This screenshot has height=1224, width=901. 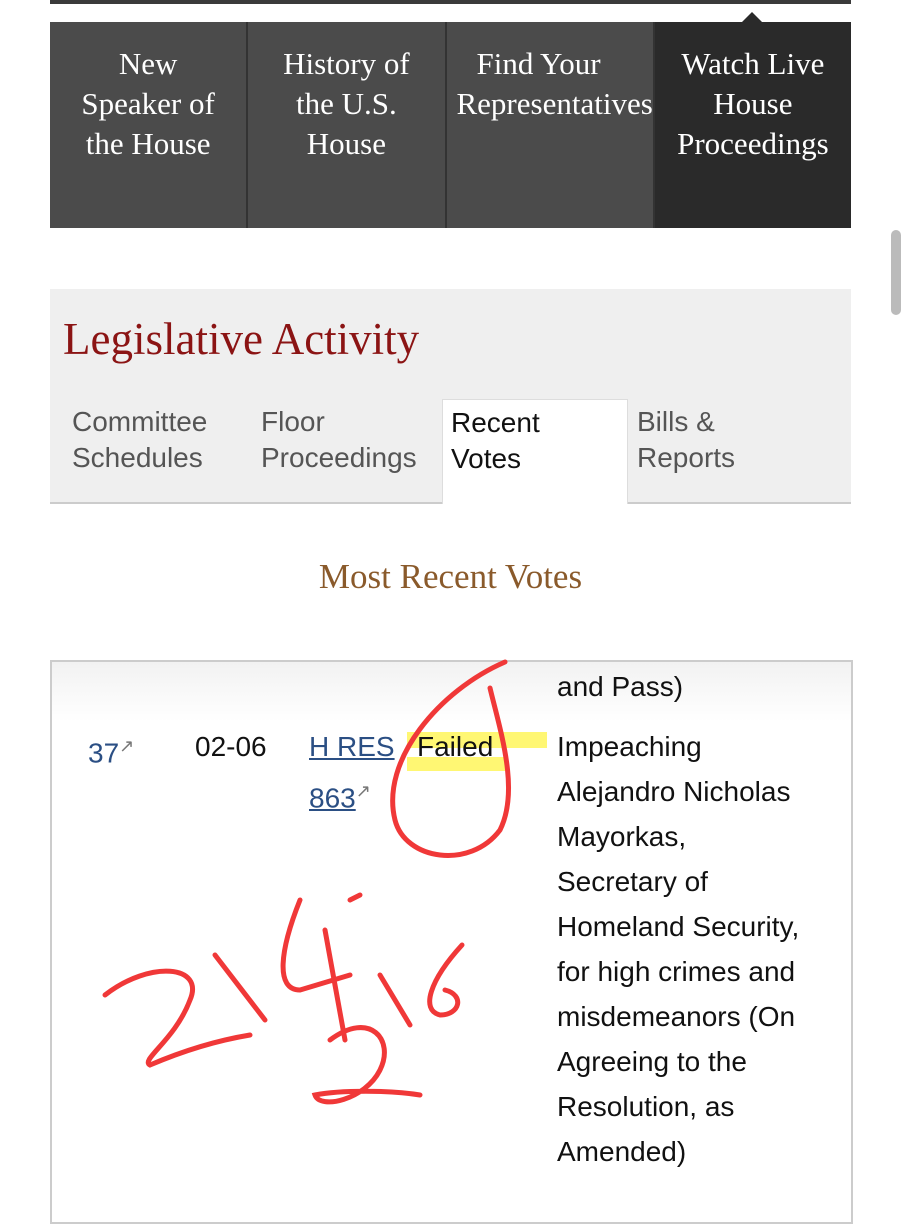 What do you see at coordinates (355, 897) in the screenshot?
I see `dash-mark` at bounding box center [355, 897].